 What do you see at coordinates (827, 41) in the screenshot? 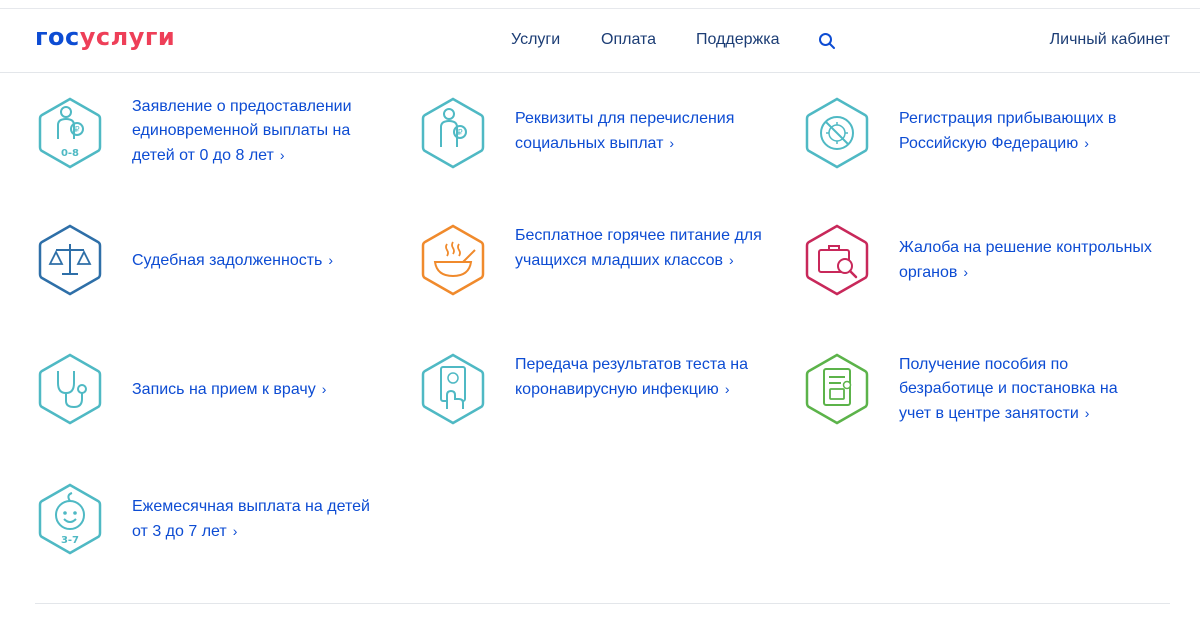
I see `search-icon` at bounding box center [827, 41].